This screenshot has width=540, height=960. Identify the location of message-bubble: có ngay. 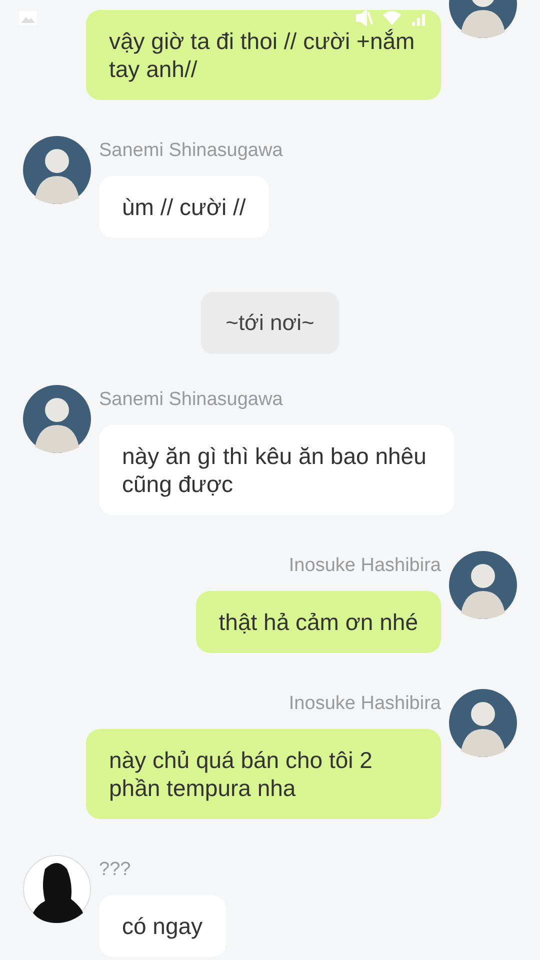
(162, 926).